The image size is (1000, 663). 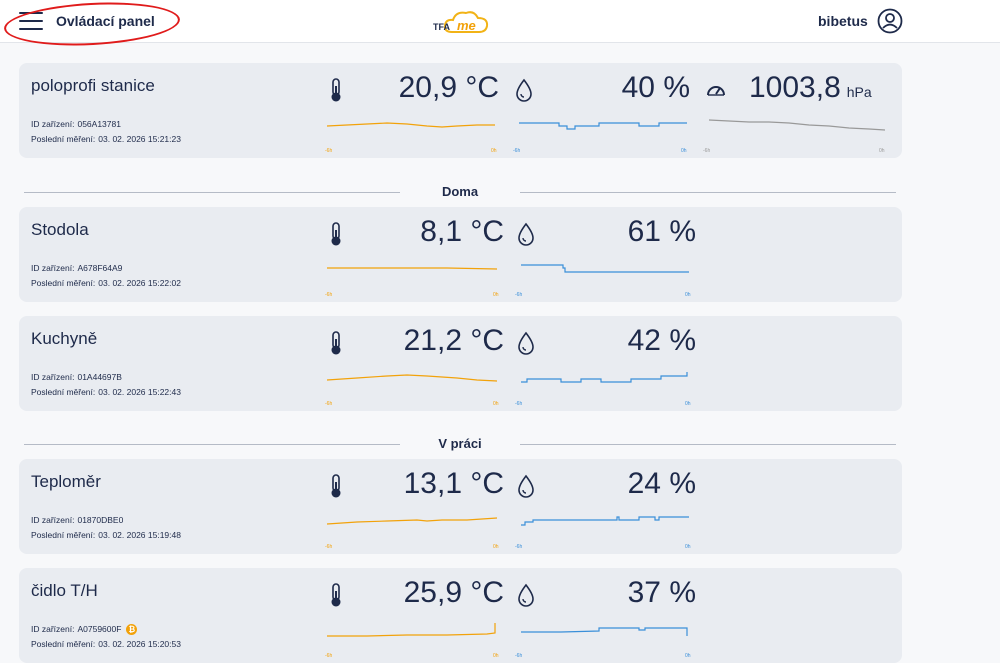 I want to click on device-id: ID zařízení: A678F64A9, so click(x=77, y=268).